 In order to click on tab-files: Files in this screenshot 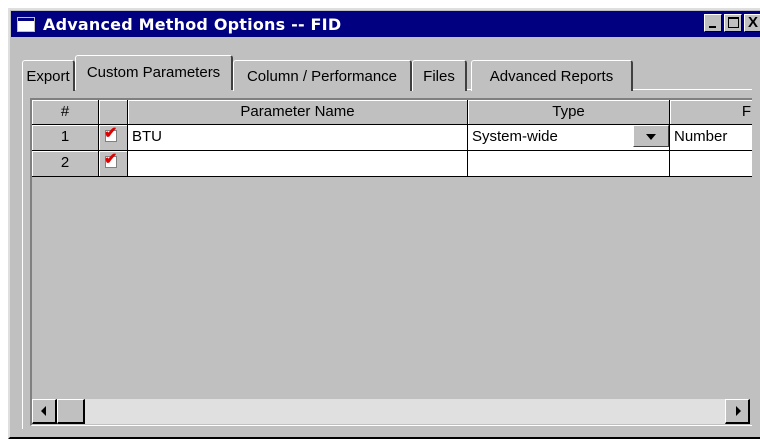, I will do `click(439, 75)`.